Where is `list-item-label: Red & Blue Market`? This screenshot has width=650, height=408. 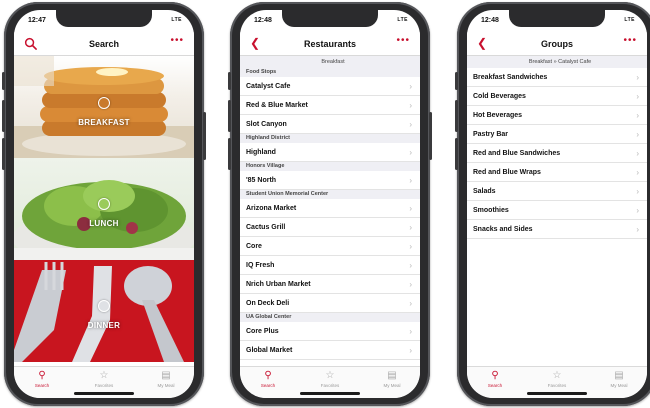
list-item-label: Red & Blue Market is located at coordinates (277, 105).